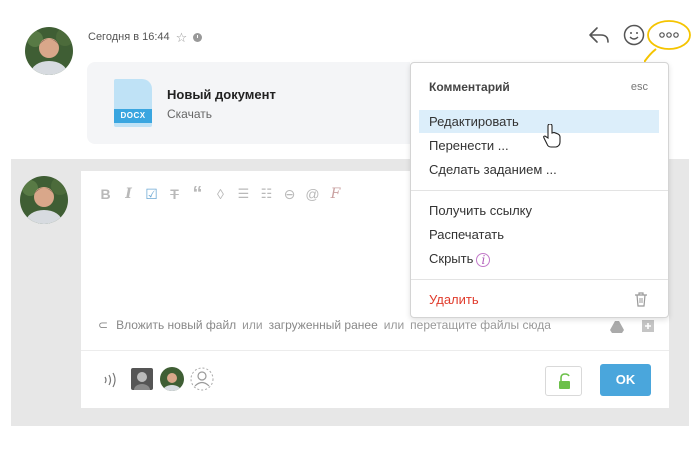 The height and width of the screenshot is (454, 700). Describe the element at coordinates (539, 258) in the screenshot. I see `menu-item-hide: Скрыть i` at that location.